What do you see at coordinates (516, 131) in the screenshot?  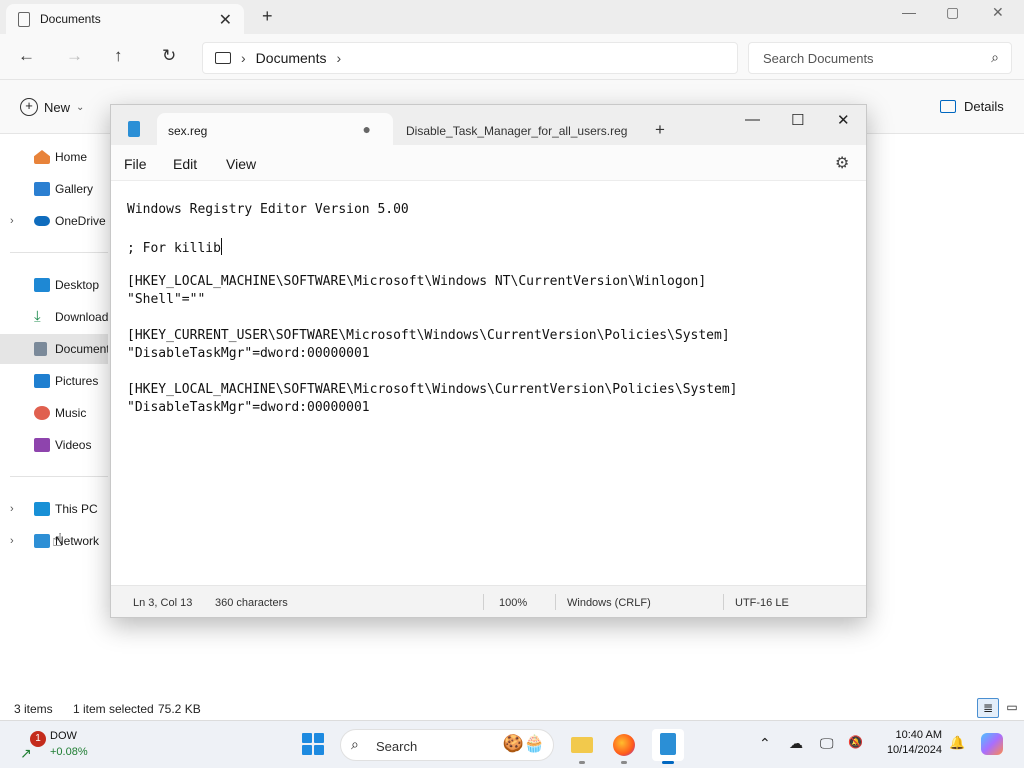 I see `tab-disable-task-manager: Disable_Task_Manager_for_all_users.reg` at bounding box center [516, 131].